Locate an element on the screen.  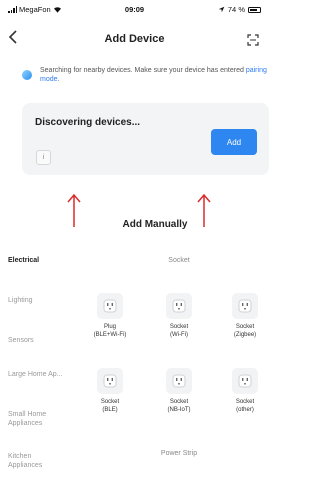
sidebar-item-lighting: Lighting is located at coordinates (42, 300).